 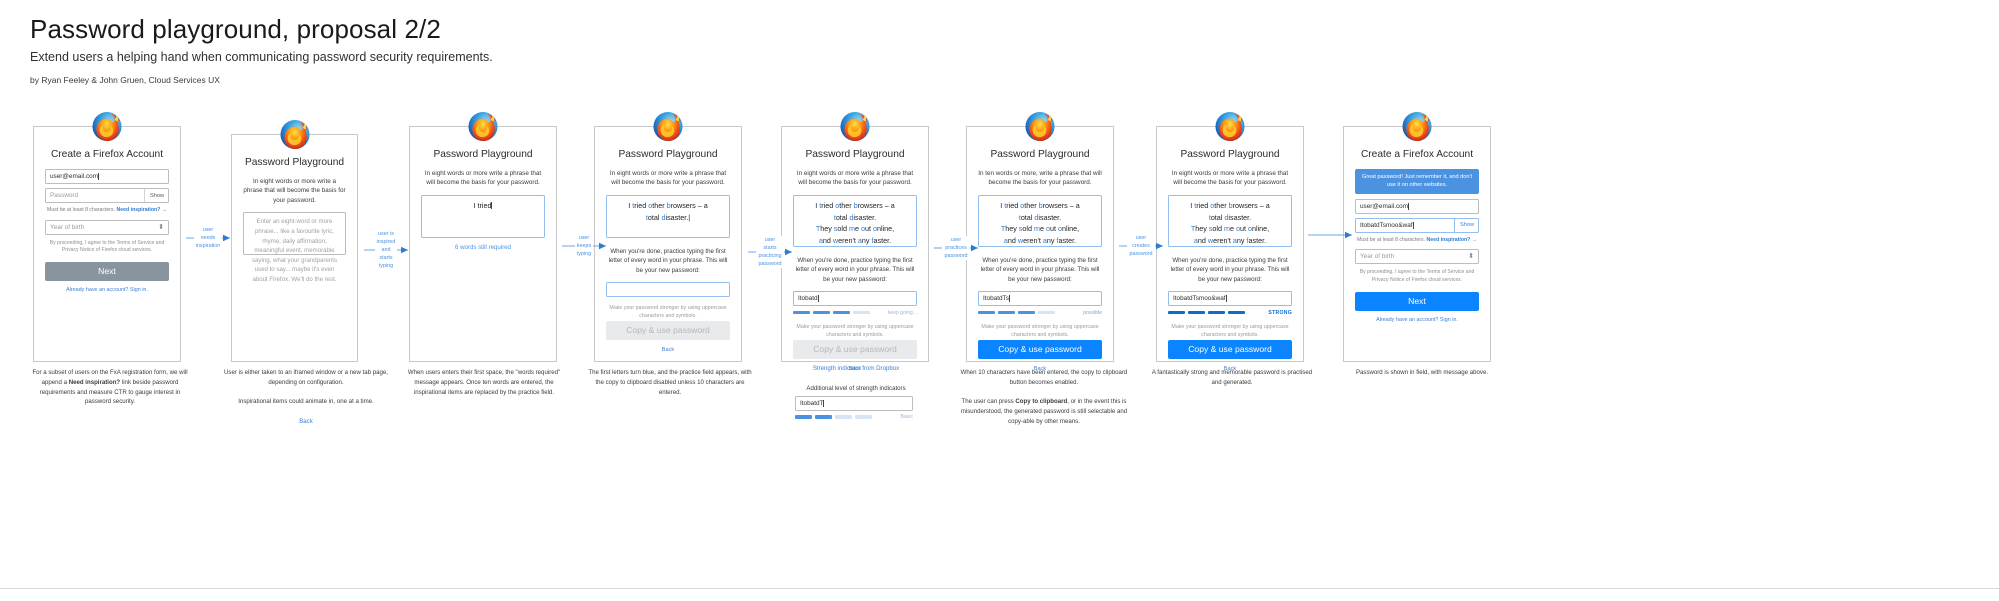 What do you see at coordinates (855, 298) in the screenshot?
I see `practice-password-field: Itobatd` at bounding box center [855, 298].